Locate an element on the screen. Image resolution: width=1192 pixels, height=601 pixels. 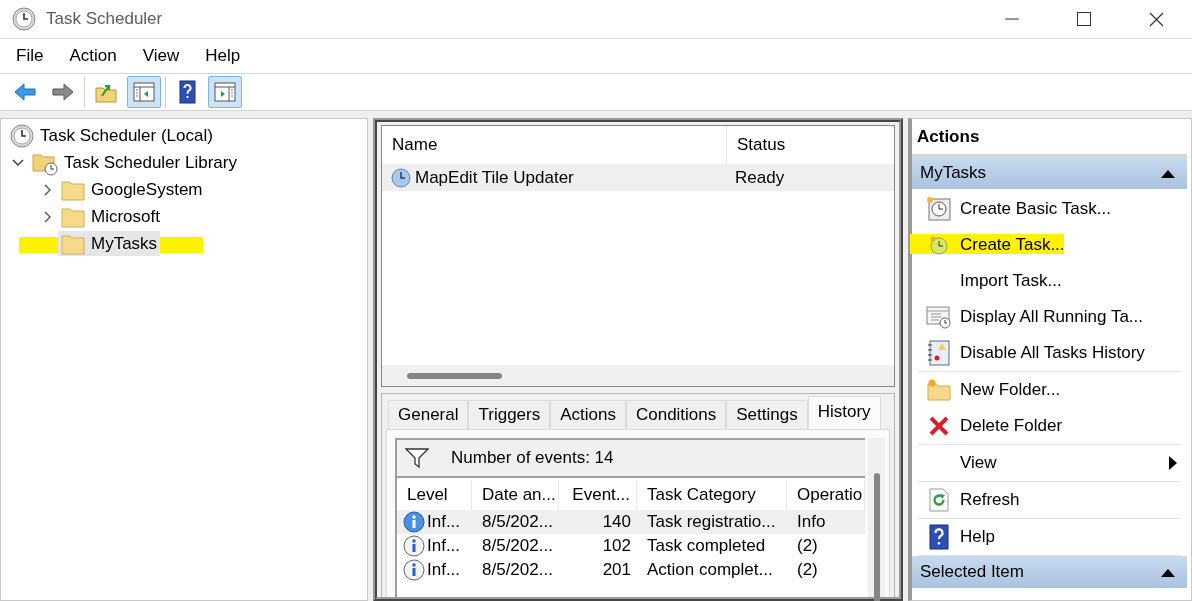
maximize-icon is located at coordinates (1084, 19).